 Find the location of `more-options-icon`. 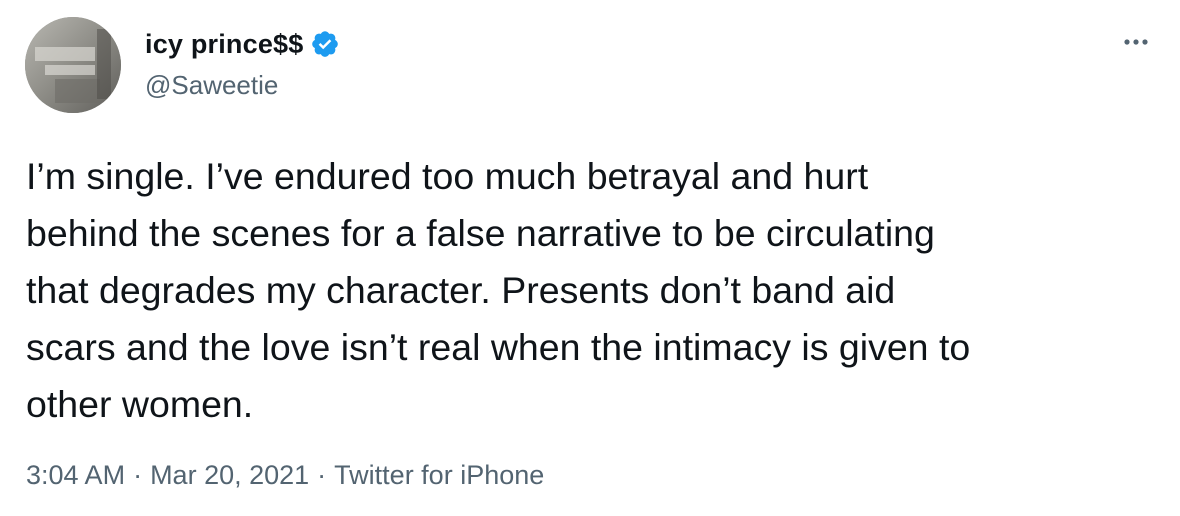

more-options-icon is located at coordinates (1136, 42).